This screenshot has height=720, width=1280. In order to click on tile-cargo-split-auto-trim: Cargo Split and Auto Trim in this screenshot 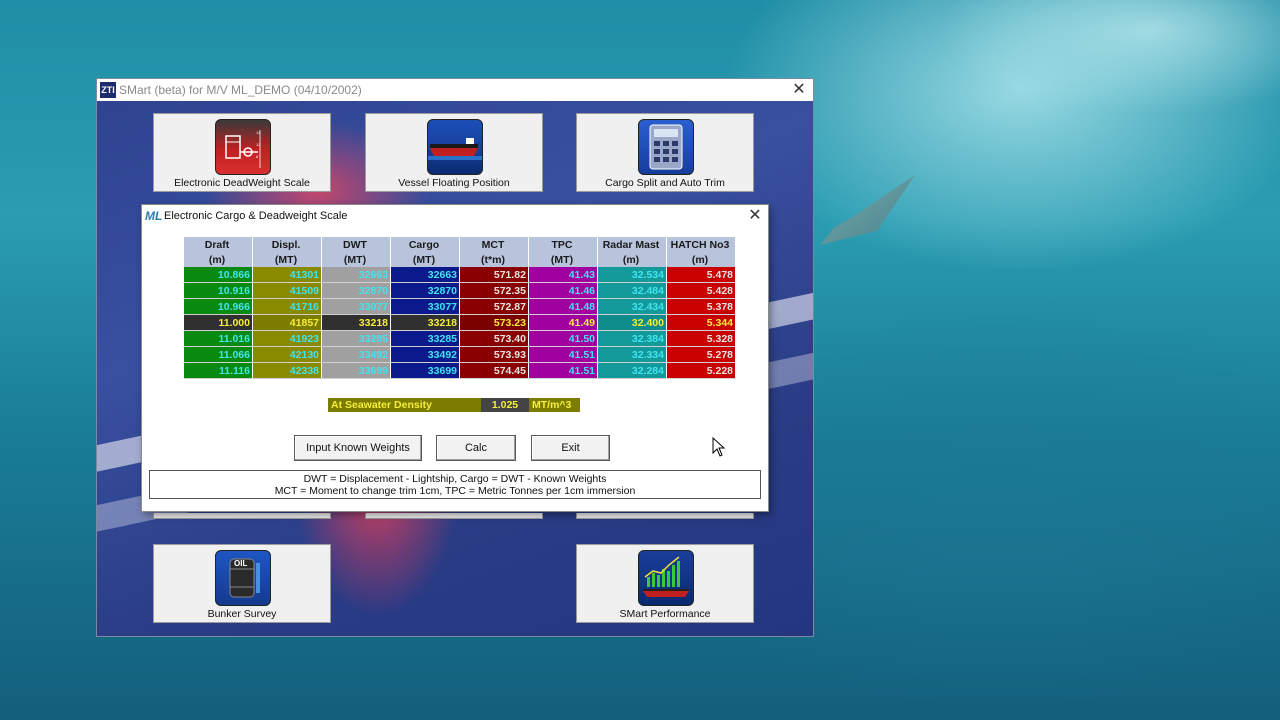, I will do `click(665, 152)`.